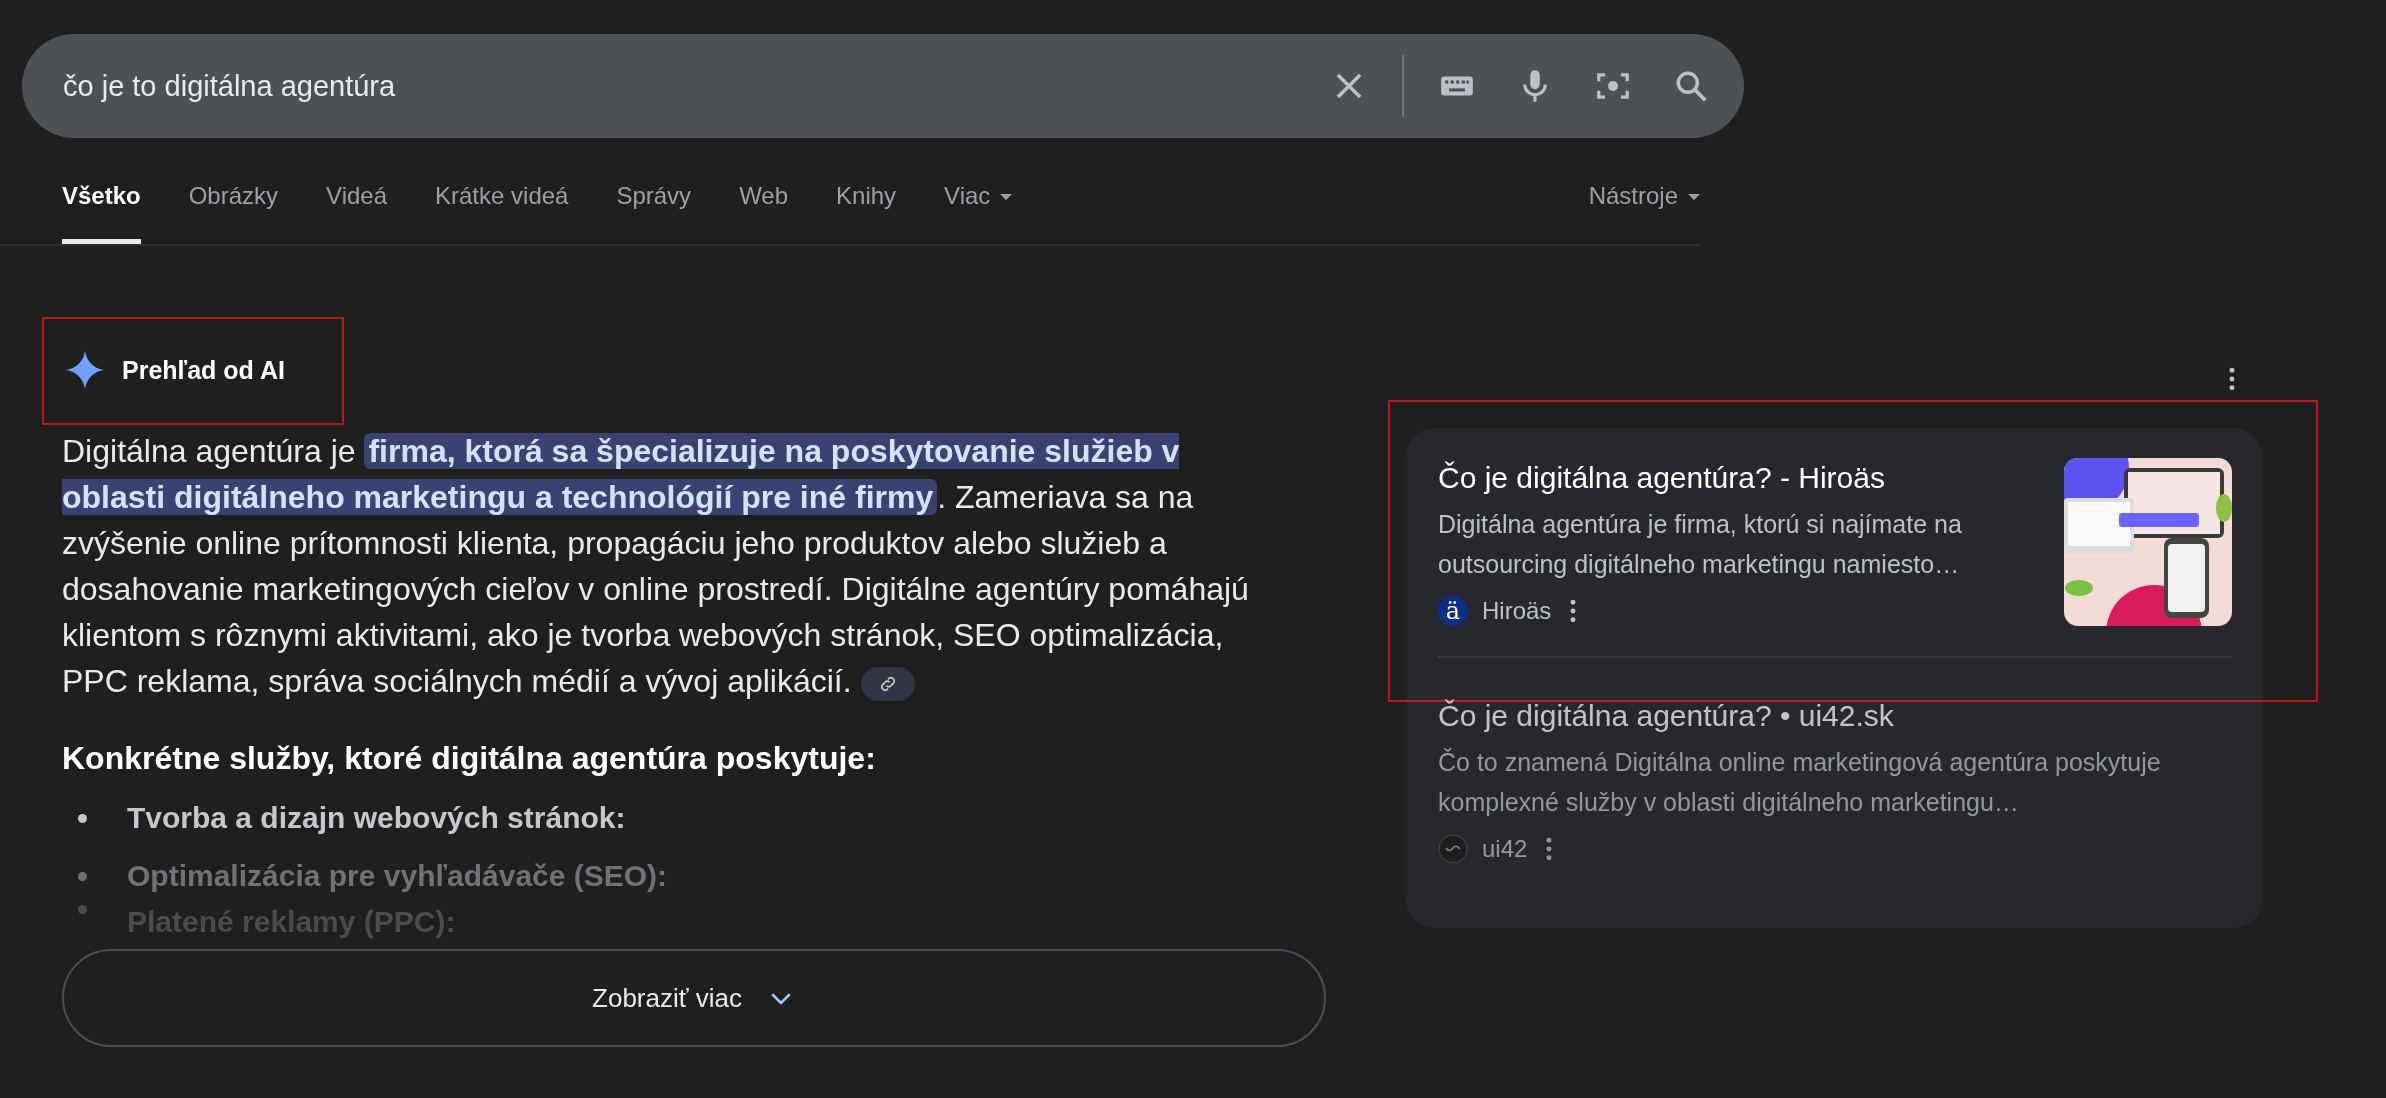  What do you see at coordinates (203, 370) in the screenshot?
I see `ai-overview-title: Prehľad od AI` at bounding box center [203, 370].